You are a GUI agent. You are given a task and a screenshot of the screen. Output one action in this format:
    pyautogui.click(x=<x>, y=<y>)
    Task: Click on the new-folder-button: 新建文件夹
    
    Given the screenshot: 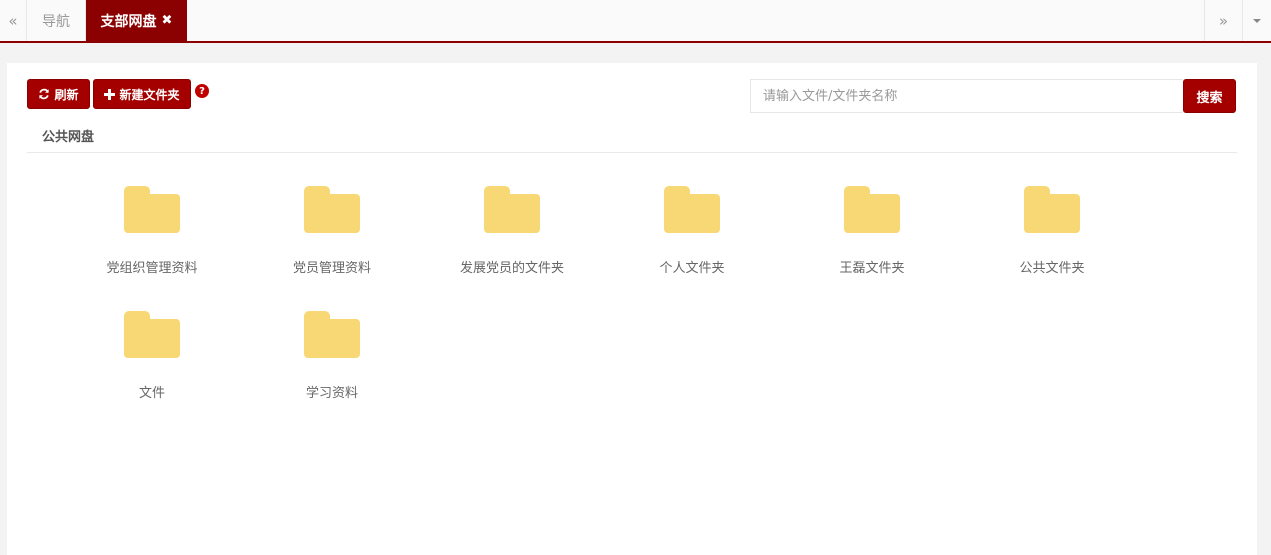 What is the action you would take?
    pyautogui.click(x=142, y=94)
    